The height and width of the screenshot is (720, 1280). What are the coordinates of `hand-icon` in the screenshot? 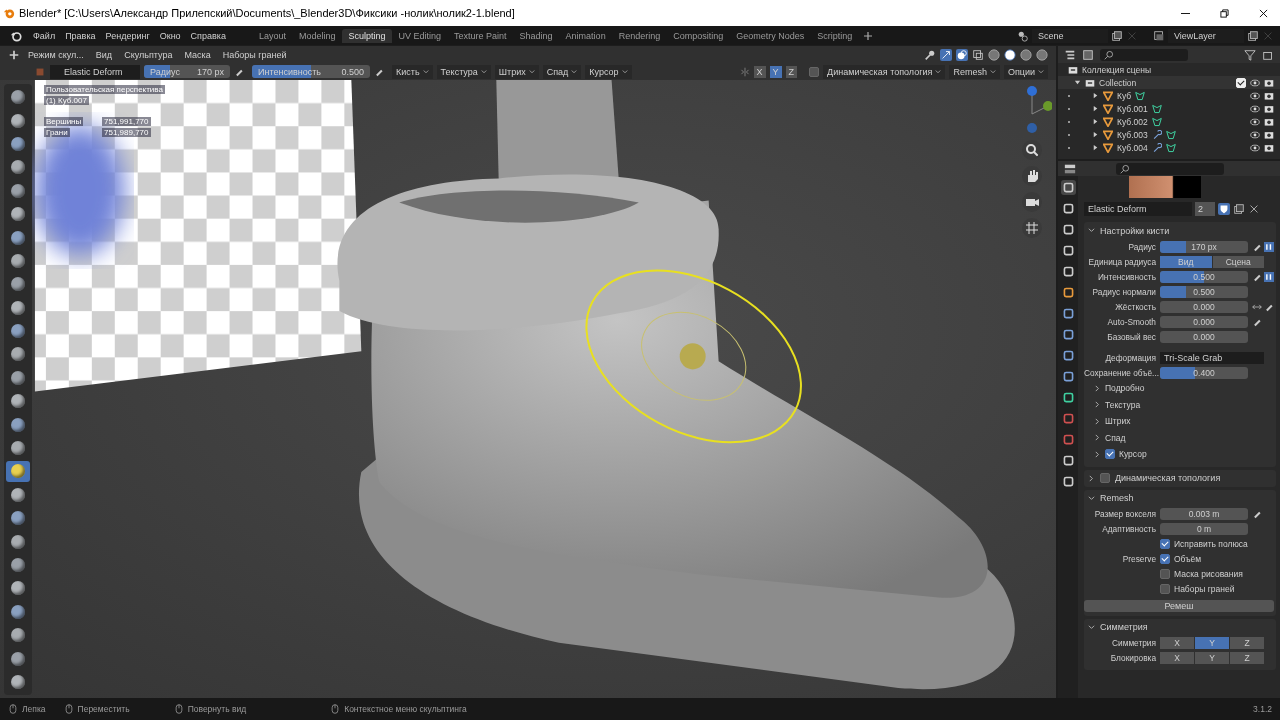 It's located at (1032, 176).